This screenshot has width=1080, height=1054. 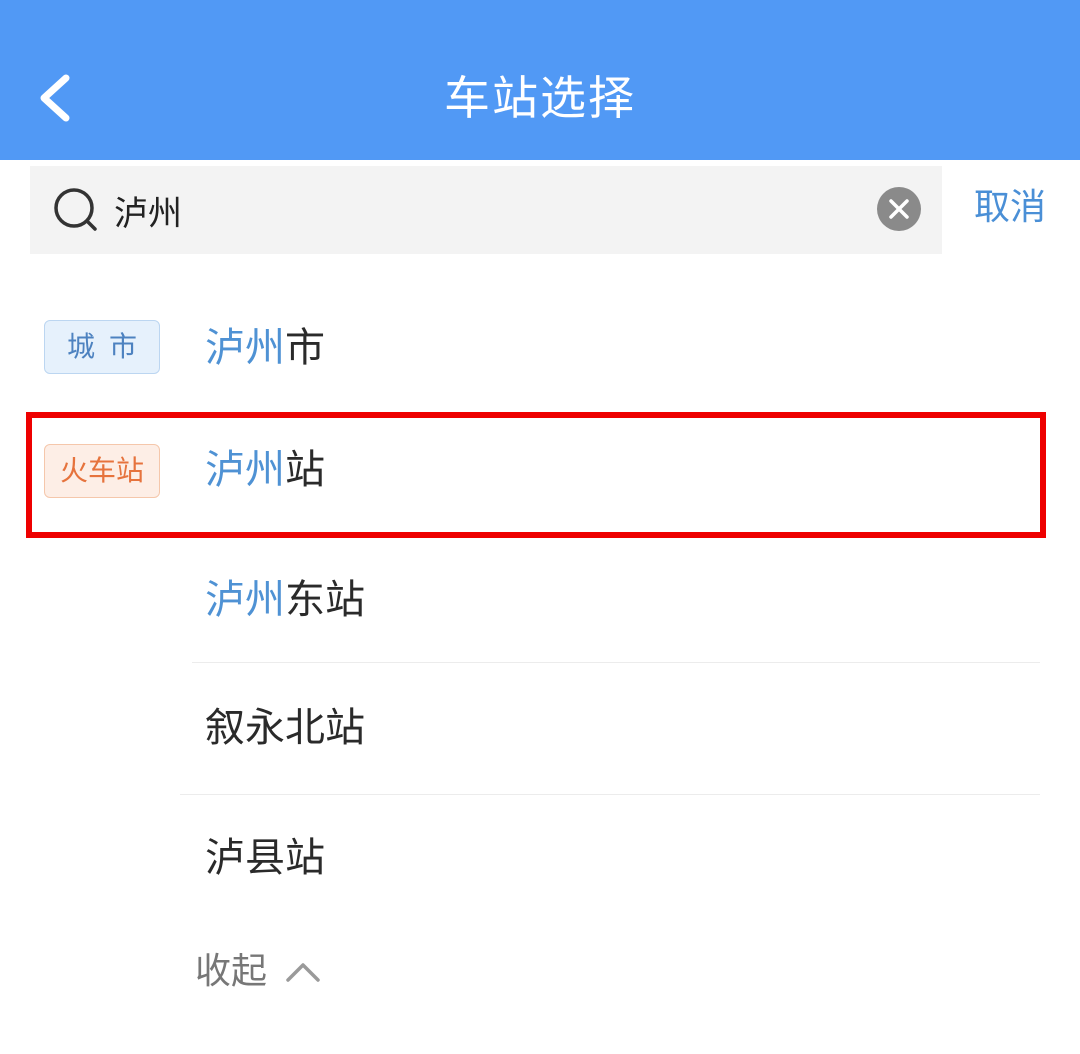 I want to click on cancel-button: 取消, so click(x=1010, y=208).